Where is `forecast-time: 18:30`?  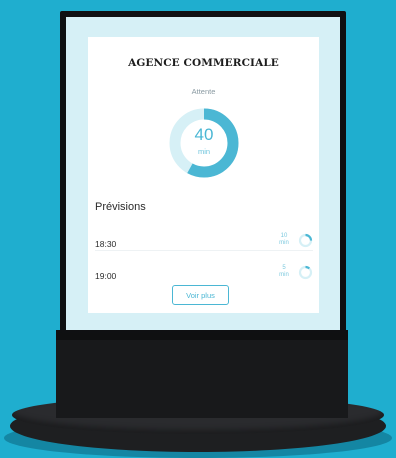
forecast-time: 18:30 is located at coordinates (106, 244).